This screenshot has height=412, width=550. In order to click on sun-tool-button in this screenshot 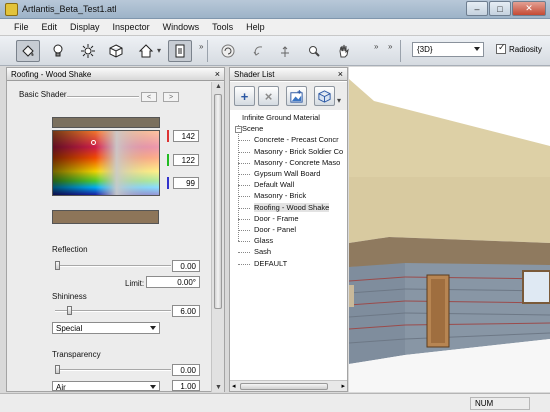, I will do `click(88, 51)`.